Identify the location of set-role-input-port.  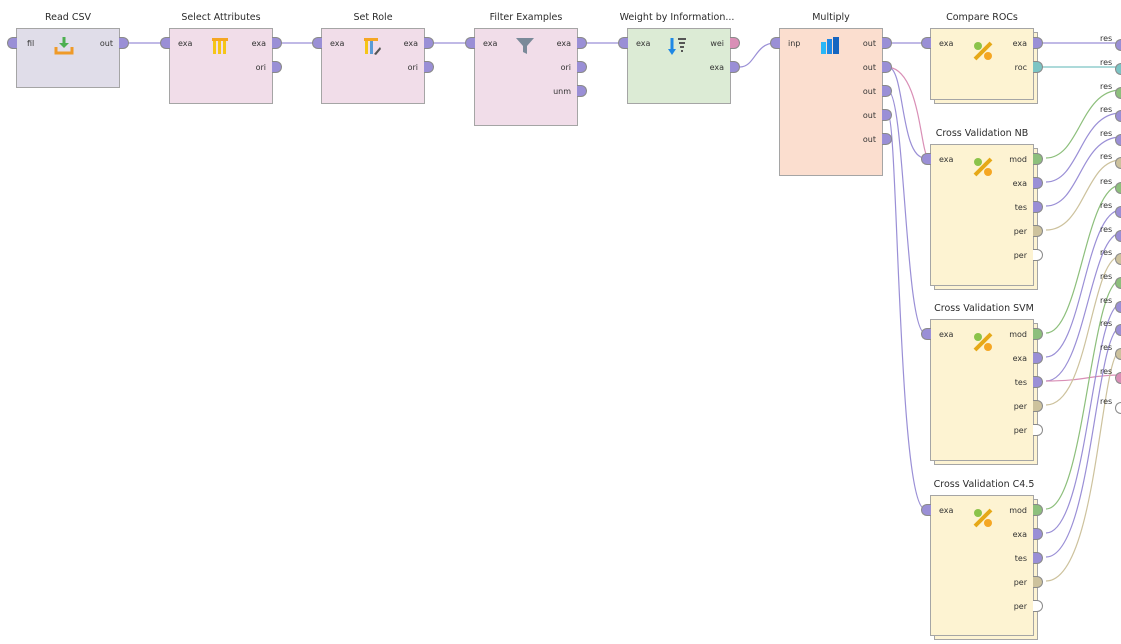
(317, 43).